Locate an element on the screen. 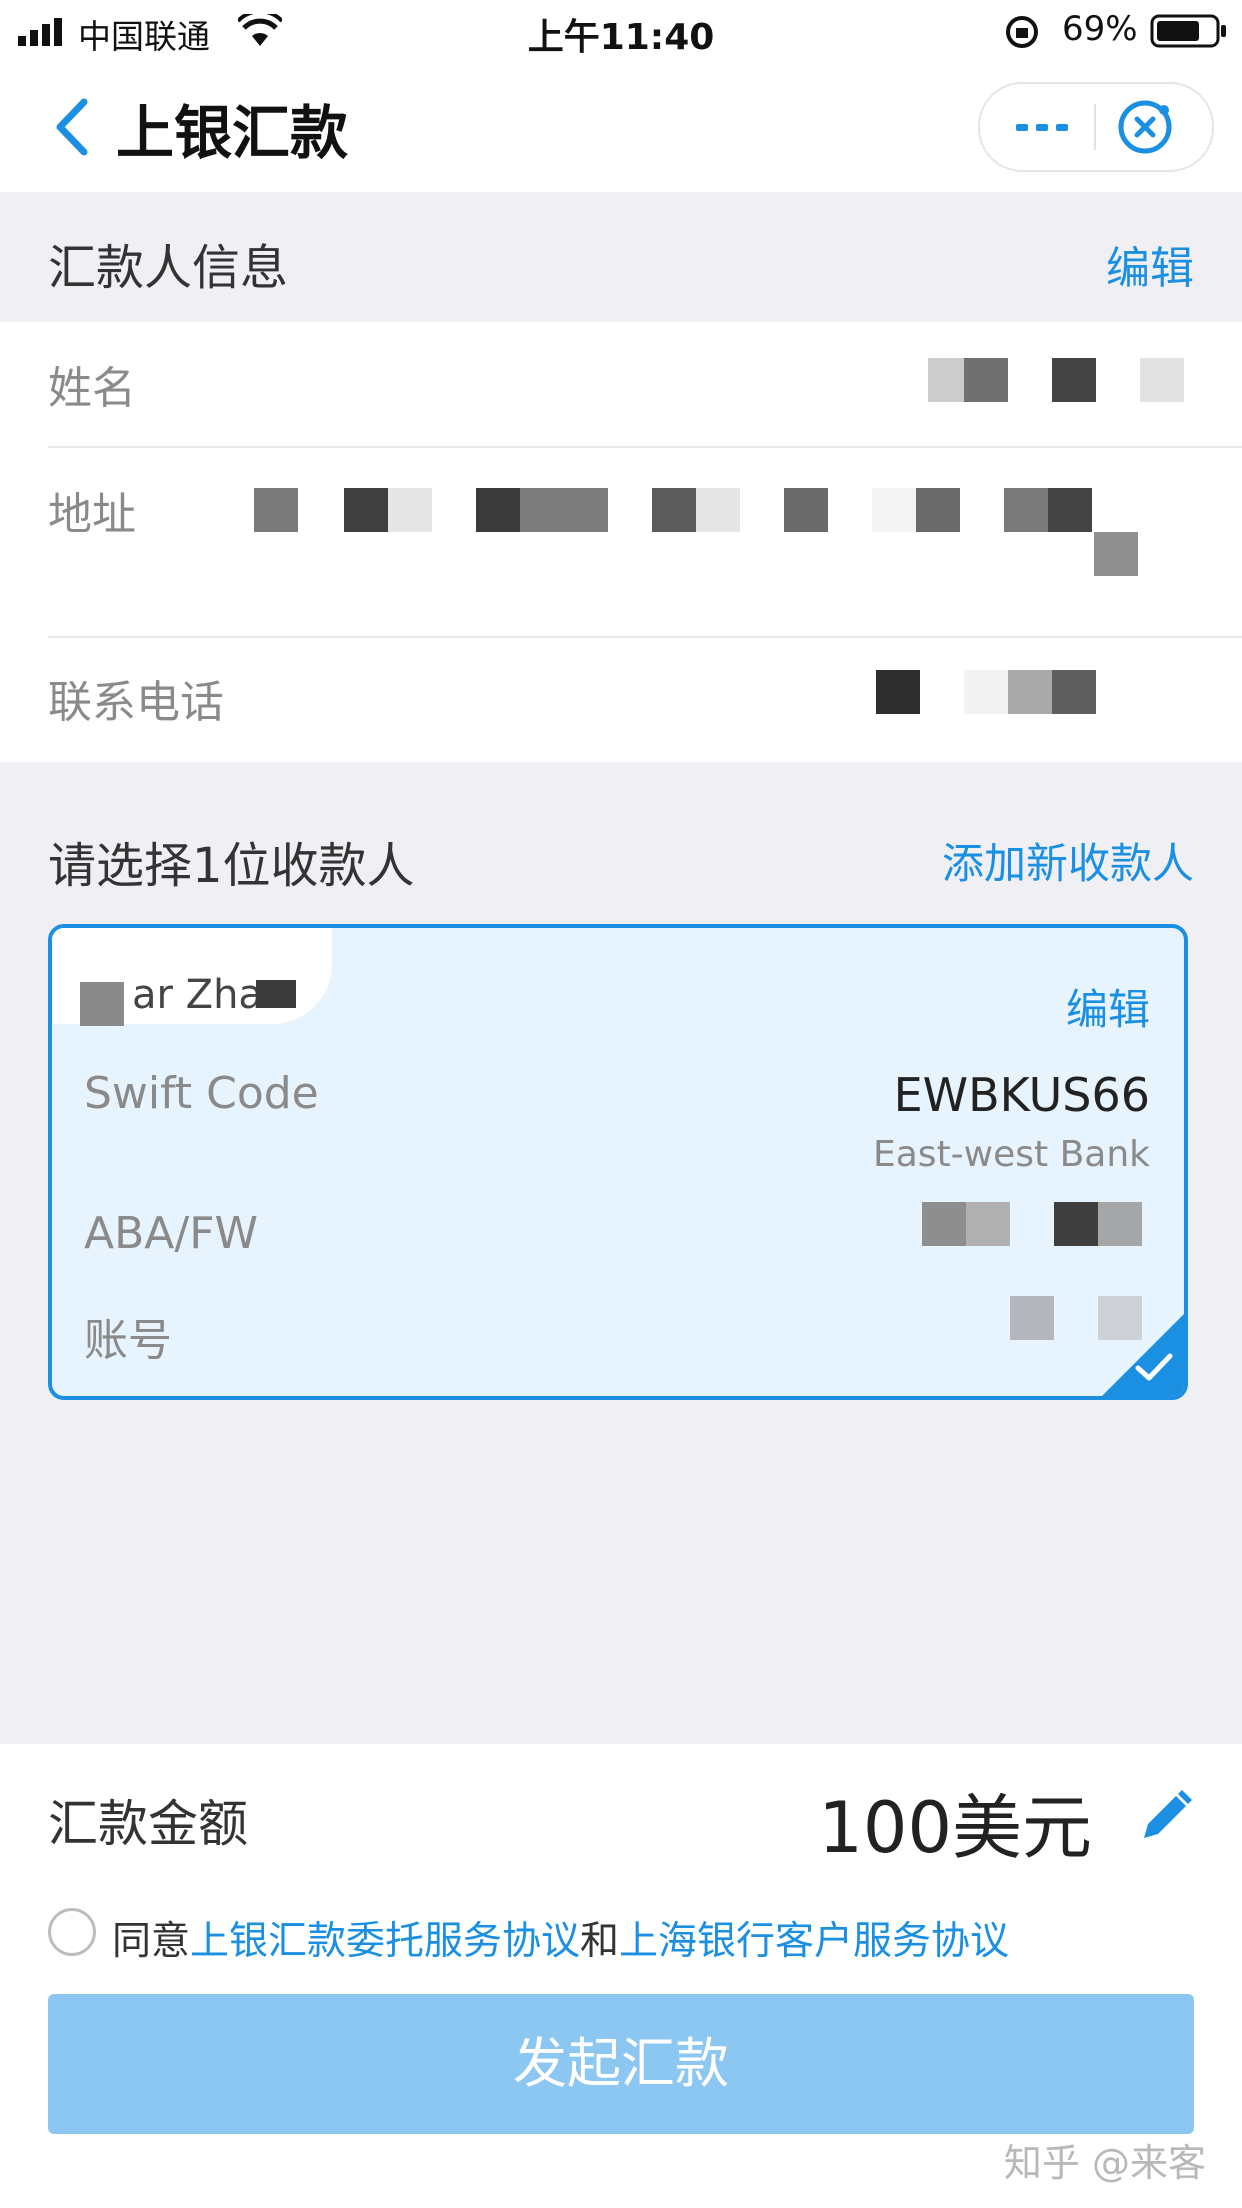 The image size is (1242, 2208). capsule-divider is located at coordinates (1095, 127).